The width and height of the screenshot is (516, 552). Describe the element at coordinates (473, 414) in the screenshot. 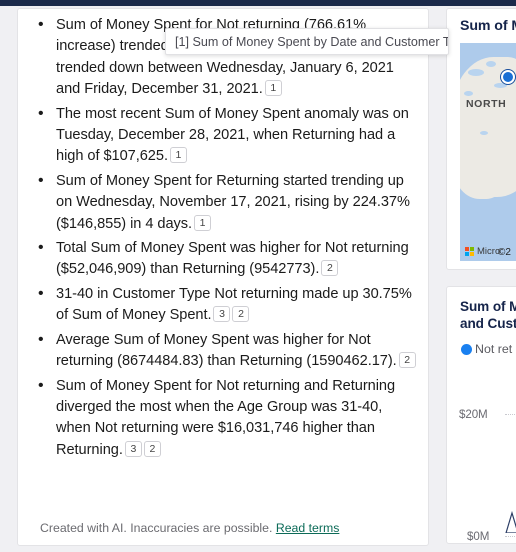

I see `y-axis-tick-label: $20M` at that location.